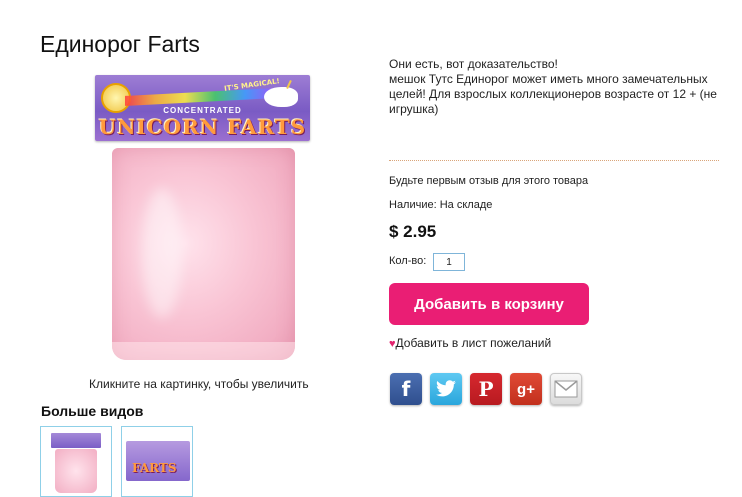 The height and width of the screenshot is (497, 742). Describe the element at coordinates (441, 205) in the screenshot. I see `availability-status: Наличие: На складе` at that location.